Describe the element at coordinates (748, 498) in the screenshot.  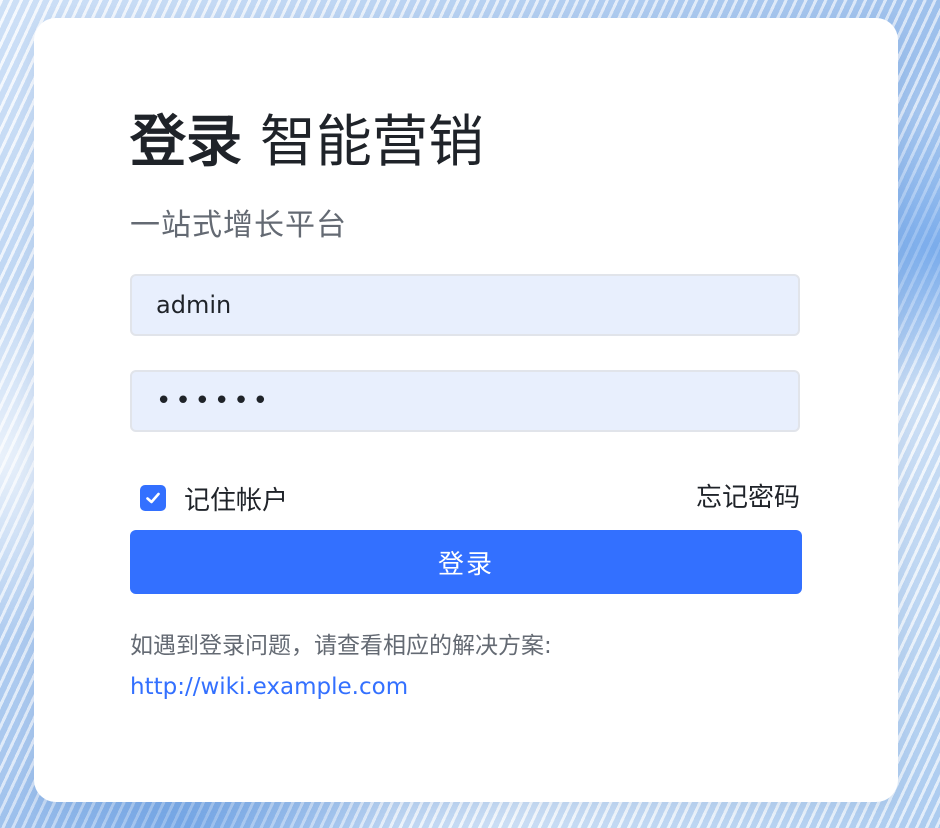
I see `forgot-password-link: 忘记密码` at that location.